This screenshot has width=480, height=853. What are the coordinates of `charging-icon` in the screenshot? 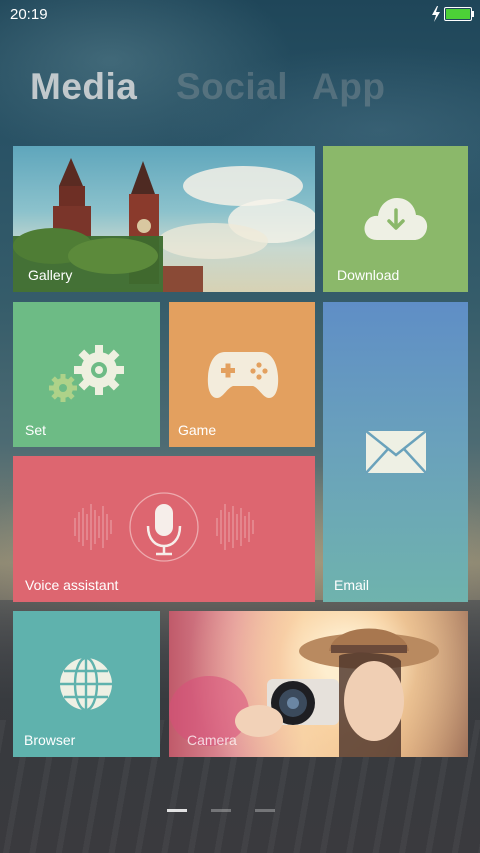 It's located at (436, 14).